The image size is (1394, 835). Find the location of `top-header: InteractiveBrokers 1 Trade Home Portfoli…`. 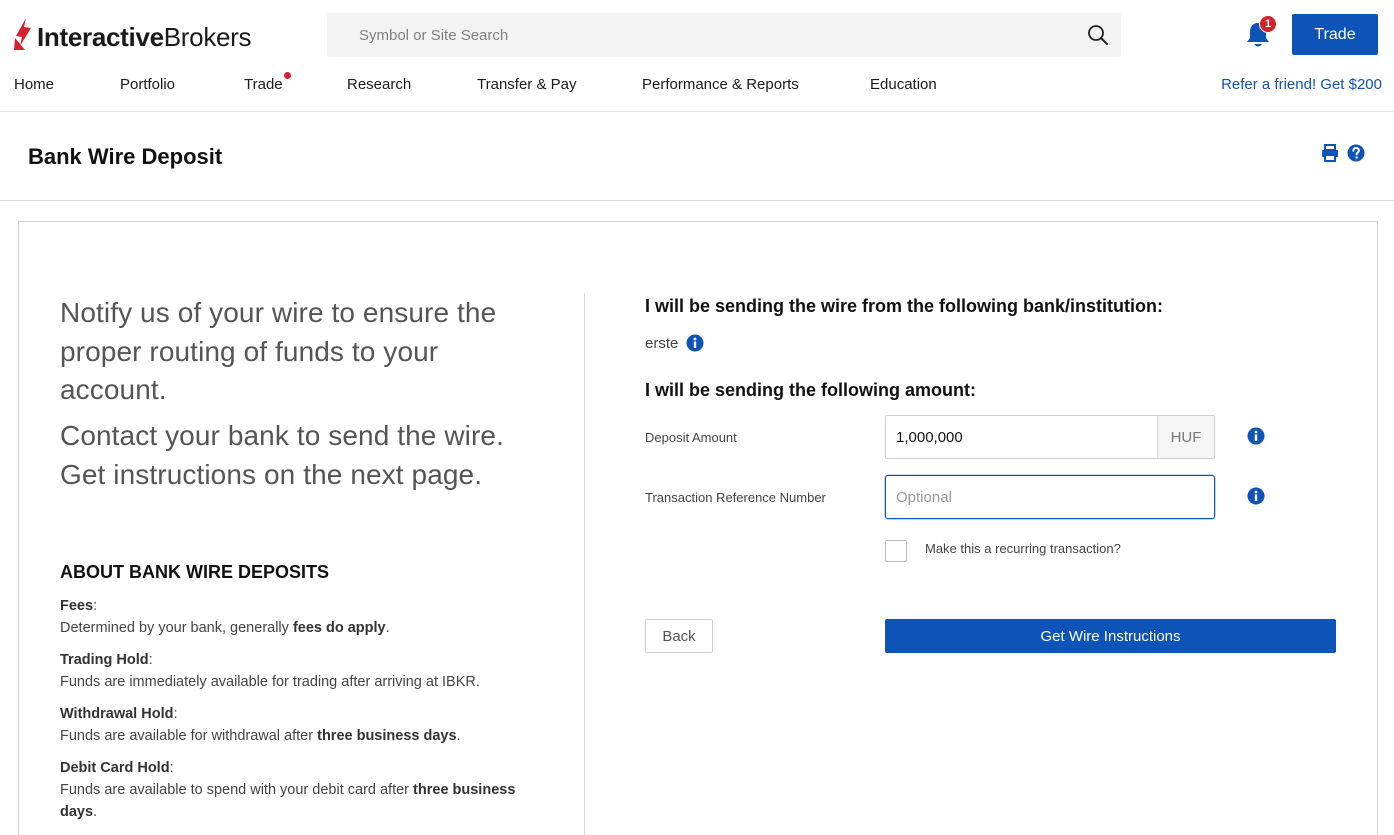

top-header: InteractiveBrokers 1 Trade Home Portfoli… is located at coordinates (697, 56).